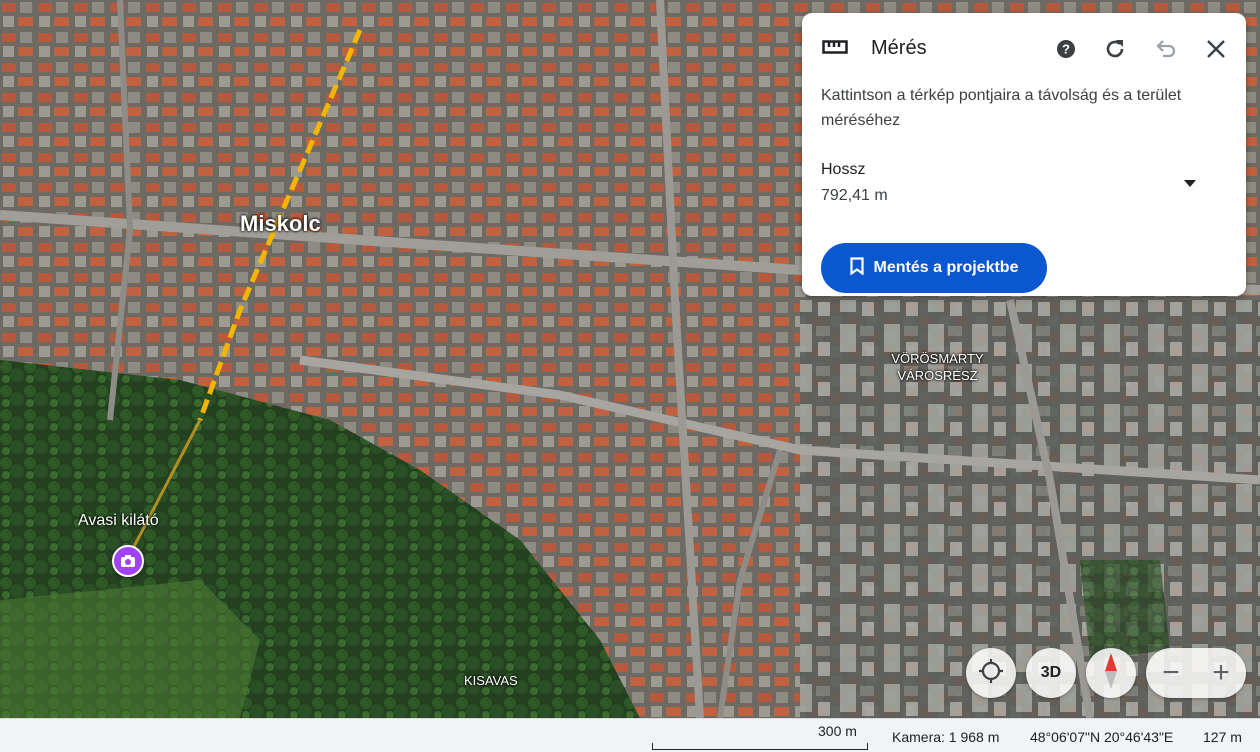 This screenshot has height=752, width=1260. What do you see at coordinates (835, 49) in the screenshot?
I see `ruler-icon` at bounding box center [835, 49].